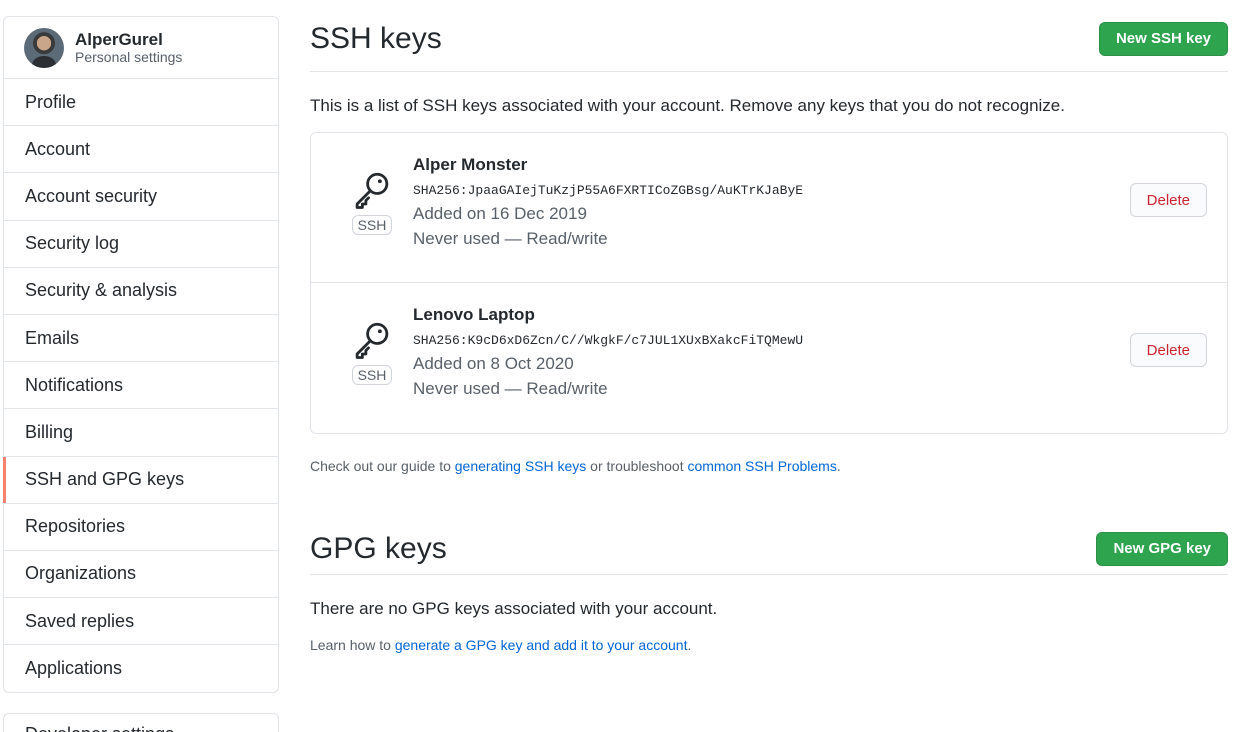 Image resolution: width=1237 pixels, height=732 pixels. I want to click on new-gpg-key-button: New GPG key, so click(1162, 548).